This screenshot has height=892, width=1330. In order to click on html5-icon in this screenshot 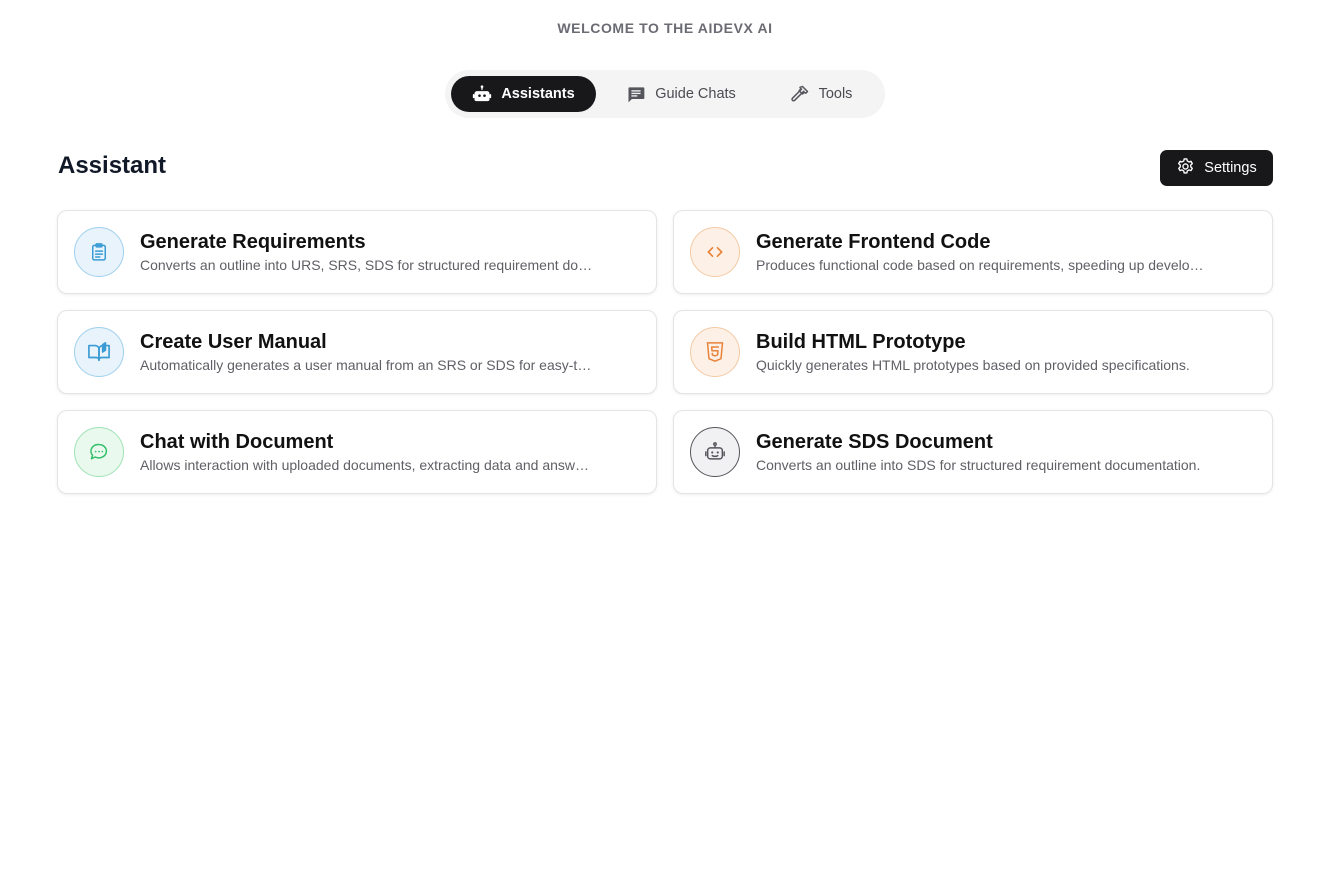, I will do `click(715, 352)`.